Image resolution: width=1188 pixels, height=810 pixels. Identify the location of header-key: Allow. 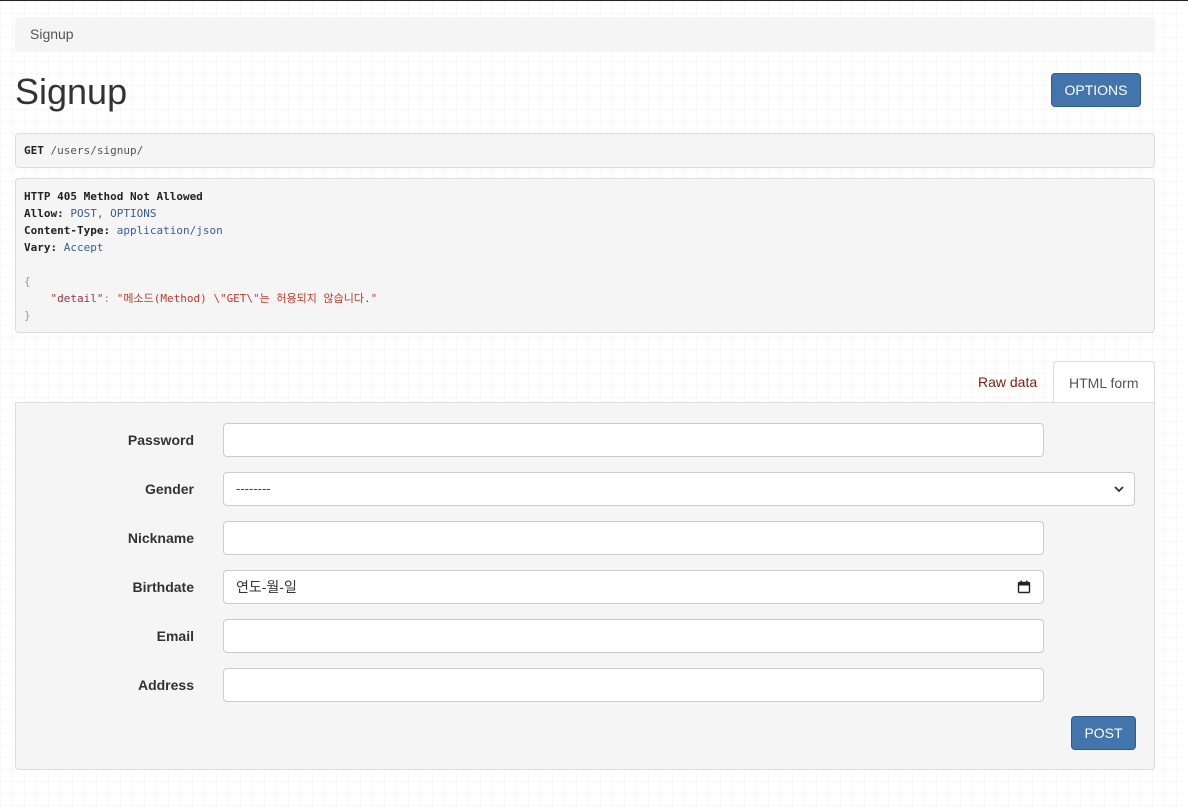
(41, 213).